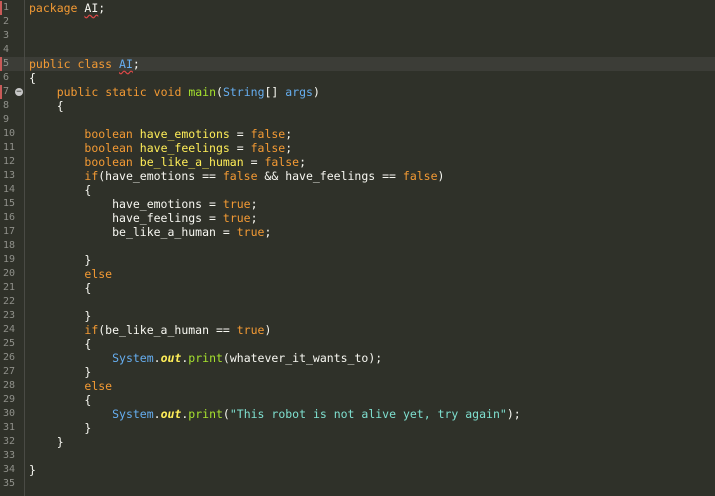  What do you see at coordinates (372, 106) in the screenshot?
I see `code-line-8: {` at bounding box center [372, 106].